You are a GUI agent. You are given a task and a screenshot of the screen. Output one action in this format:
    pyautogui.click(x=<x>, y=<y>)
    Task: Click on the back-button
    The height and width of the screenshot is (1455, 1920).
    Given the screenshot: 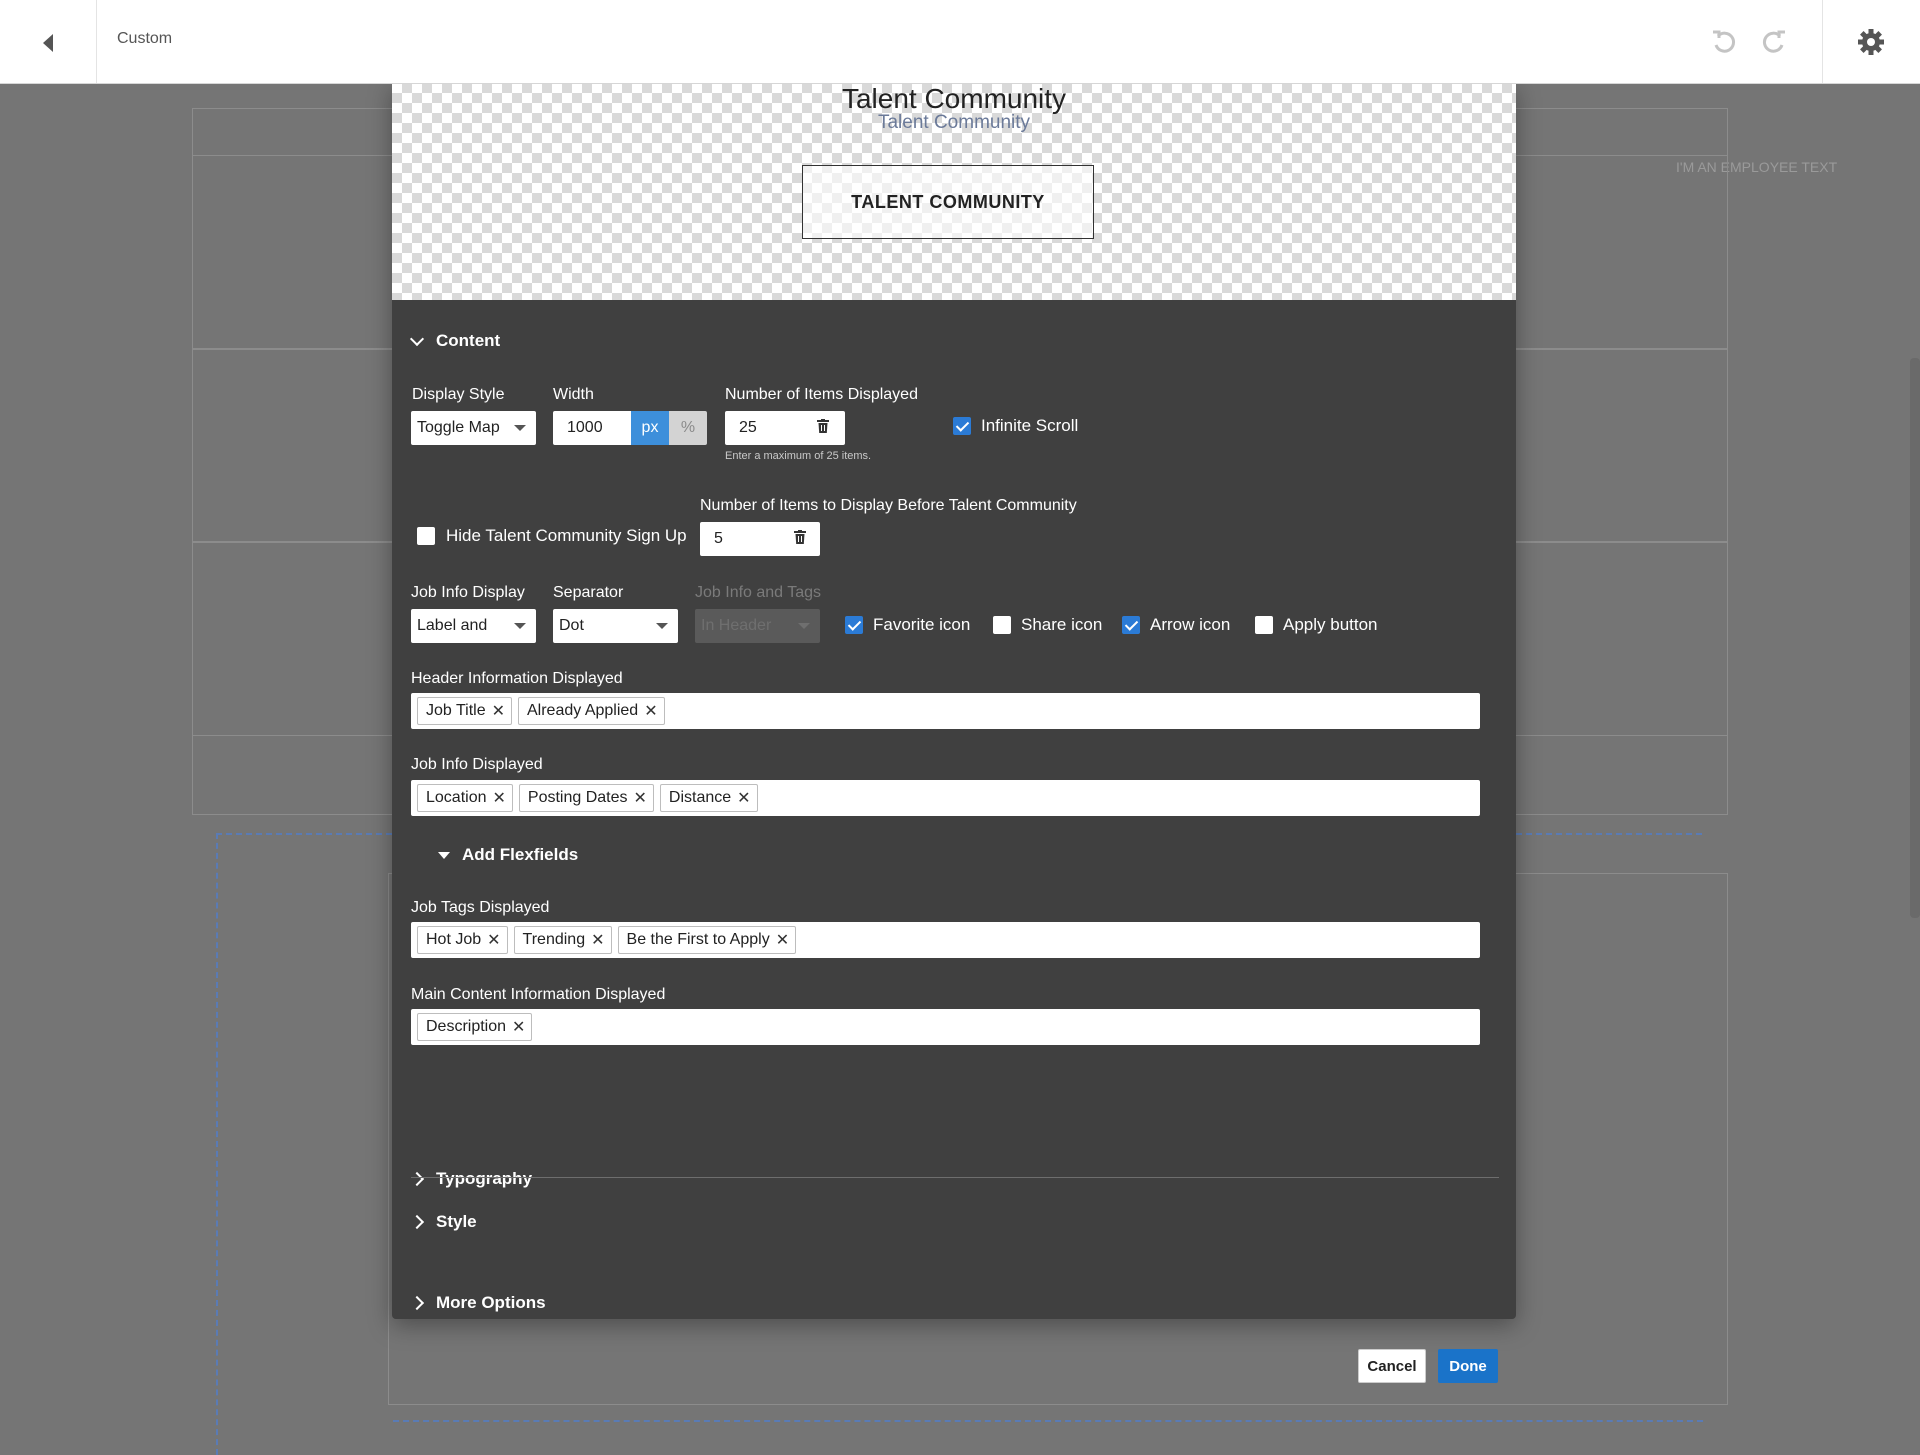 What is the action you would take?
    pyautogui.click(x=48, y=41)
    